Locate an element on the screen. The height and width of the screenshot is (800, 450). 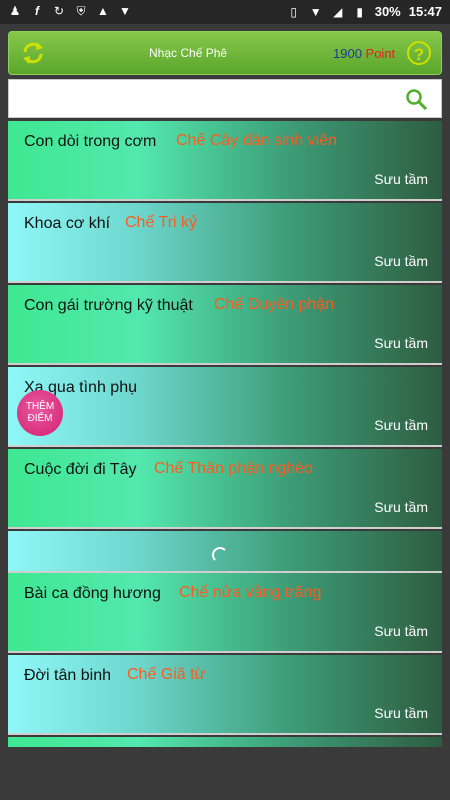
loading-spinner-icon is located at coordinates (220, 555).